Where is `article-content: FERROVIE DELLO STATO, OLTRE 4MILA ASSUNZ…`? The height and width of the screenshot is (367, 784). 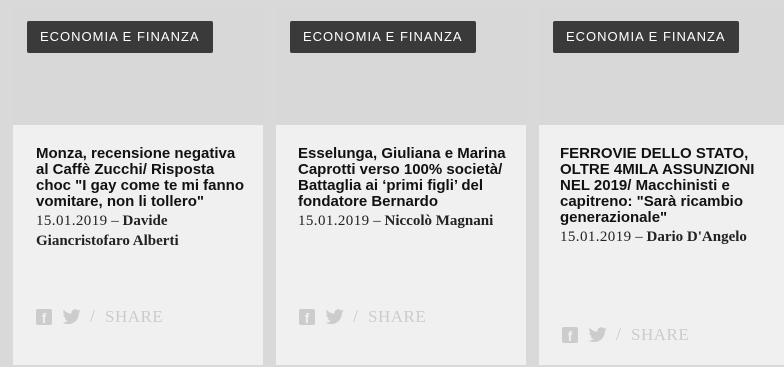
article-content: FERROVIE DELLO STATO, OLTRE 4MILA ASSUNZ… is located at coordinates (666, 196).